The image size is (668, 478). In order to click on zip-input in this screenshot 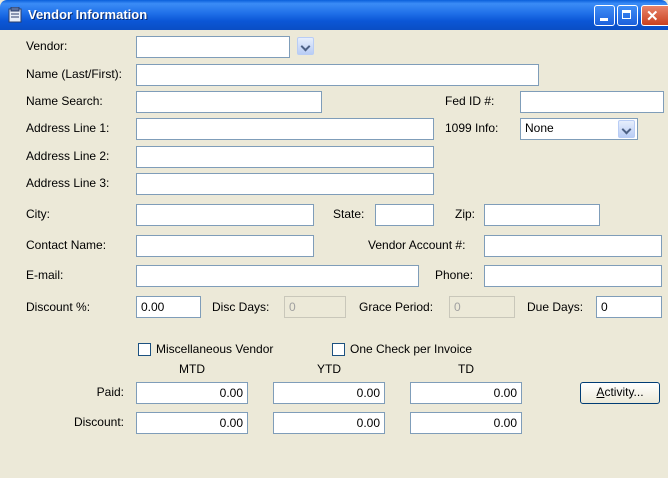, I will do `click(542, 215)`.